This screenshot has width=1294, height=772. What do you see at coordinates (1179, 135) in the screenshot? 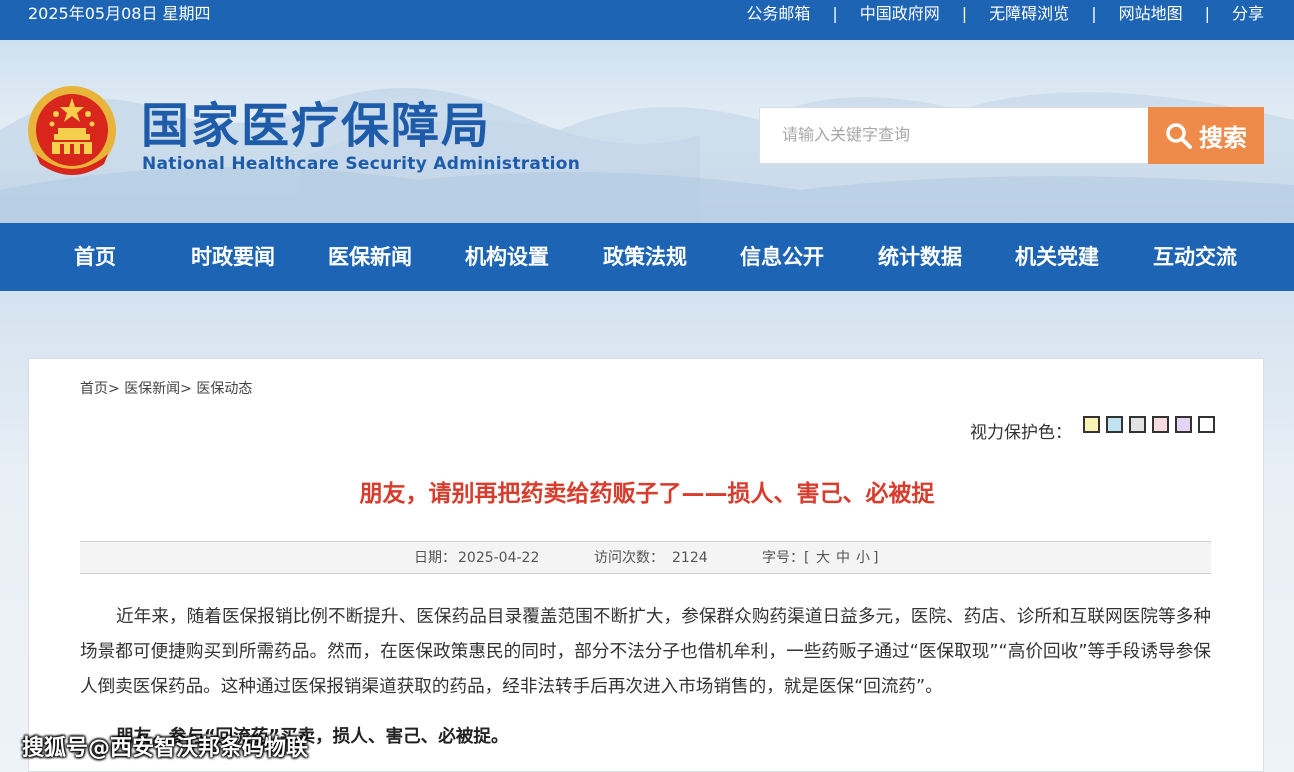
I see `search-icon` at bounding box center [1179, 135].